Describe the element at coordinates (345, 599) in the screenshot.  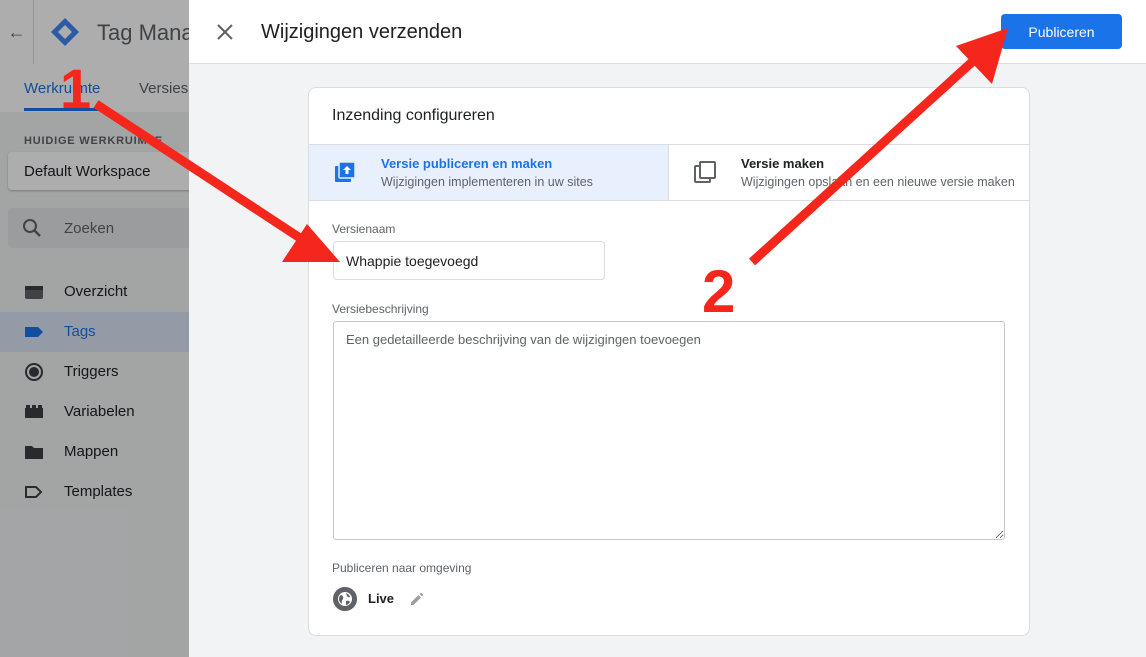
I see `globe-icon` at that location.